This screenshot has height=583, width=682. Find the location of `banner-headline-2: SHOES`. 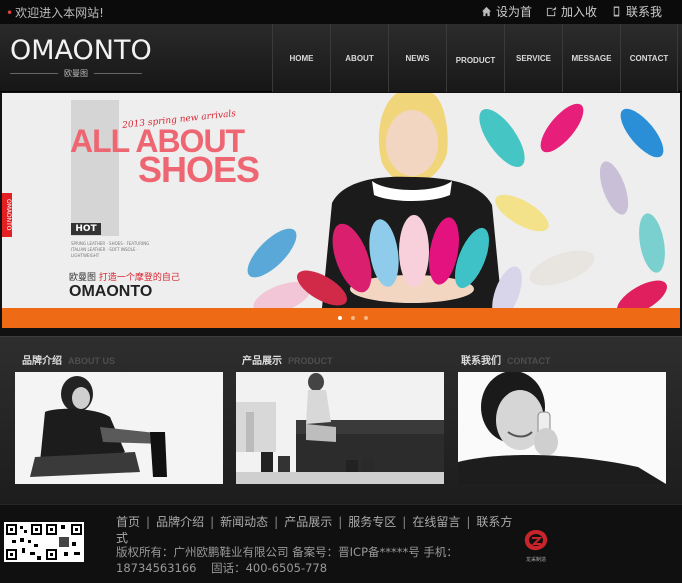

banner-headline-2: SHOES is located at coordinates (199, 169).